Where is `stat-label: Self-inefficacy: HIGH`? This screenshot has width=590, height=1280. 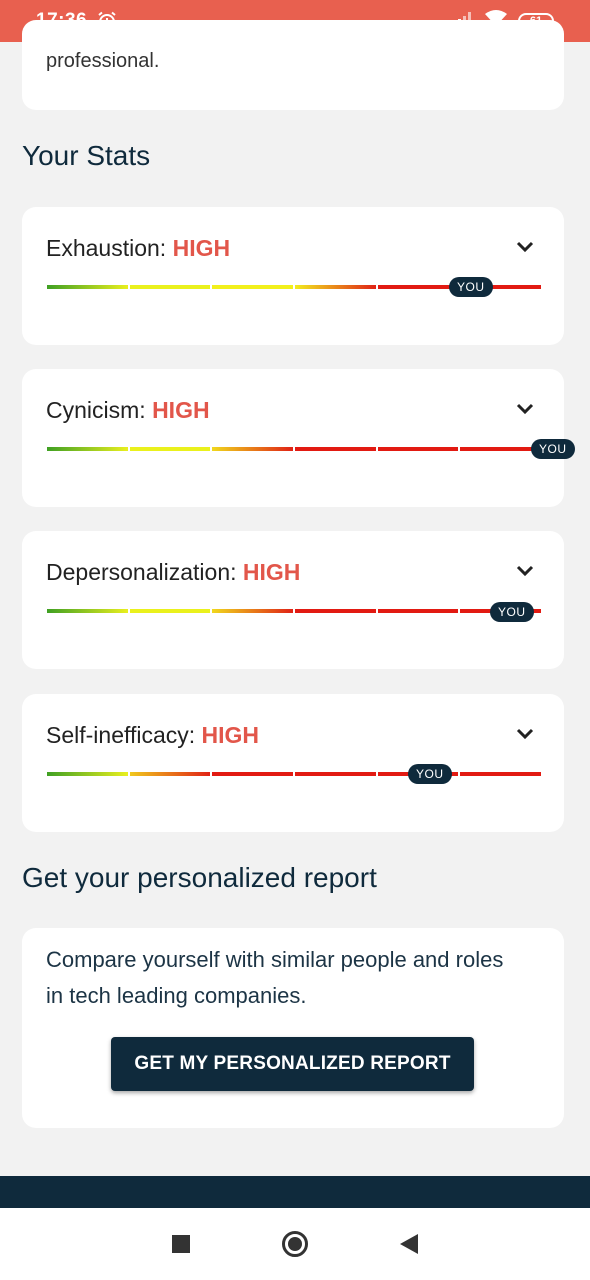 stat-label: Self-inefficacy: HIGH is located at coordinates (152, 735).